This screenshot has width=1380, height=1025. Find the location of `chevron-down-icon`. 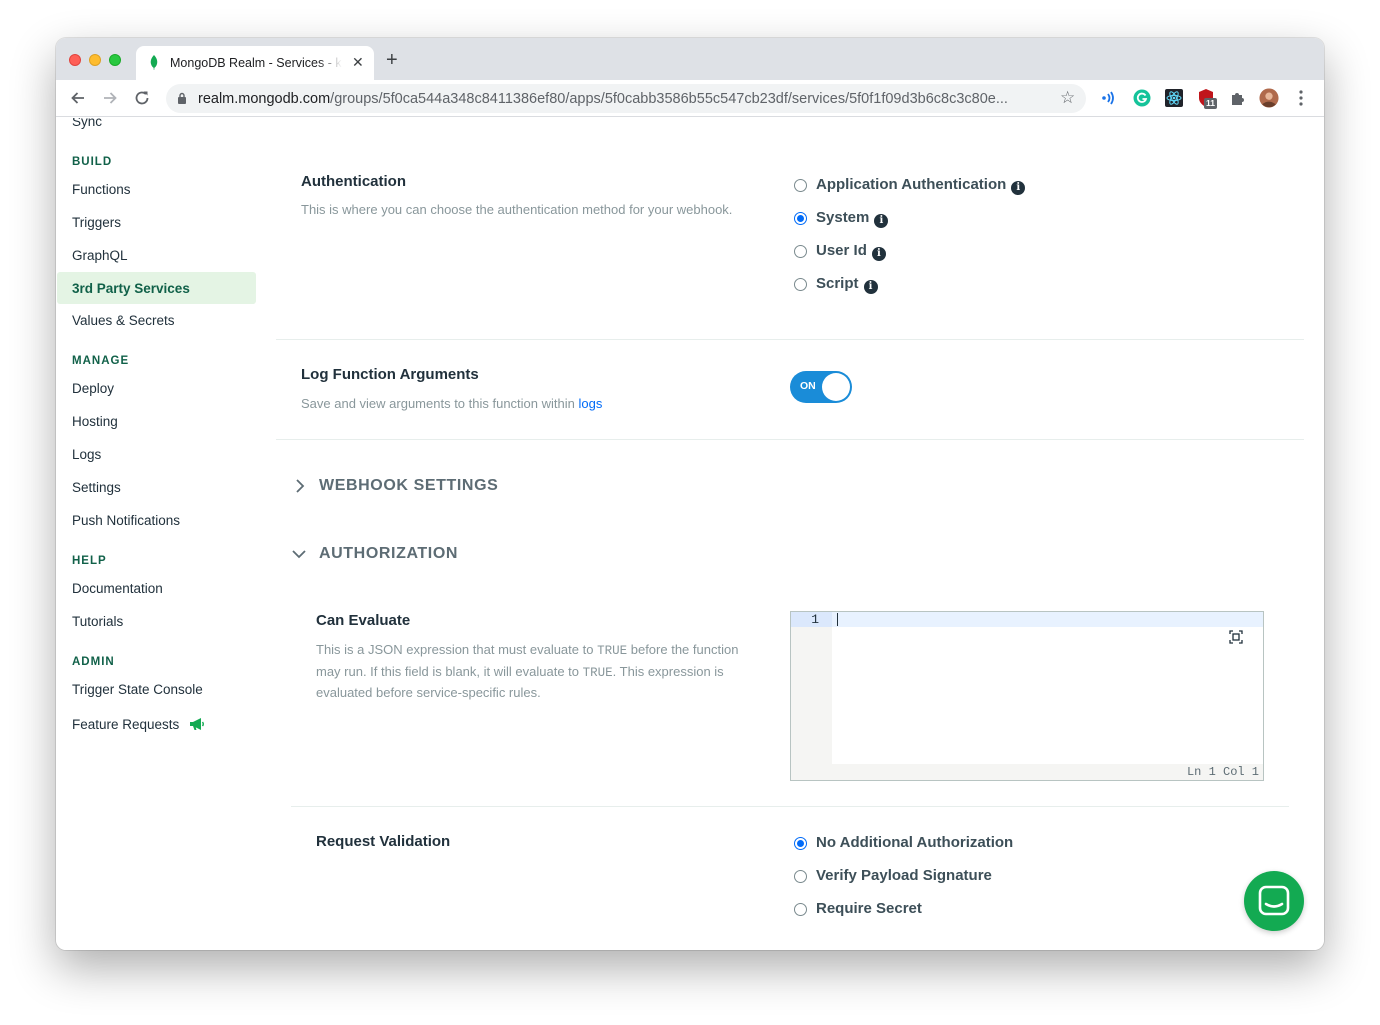

chevron-down-icon is located at coordinates (299, 554).